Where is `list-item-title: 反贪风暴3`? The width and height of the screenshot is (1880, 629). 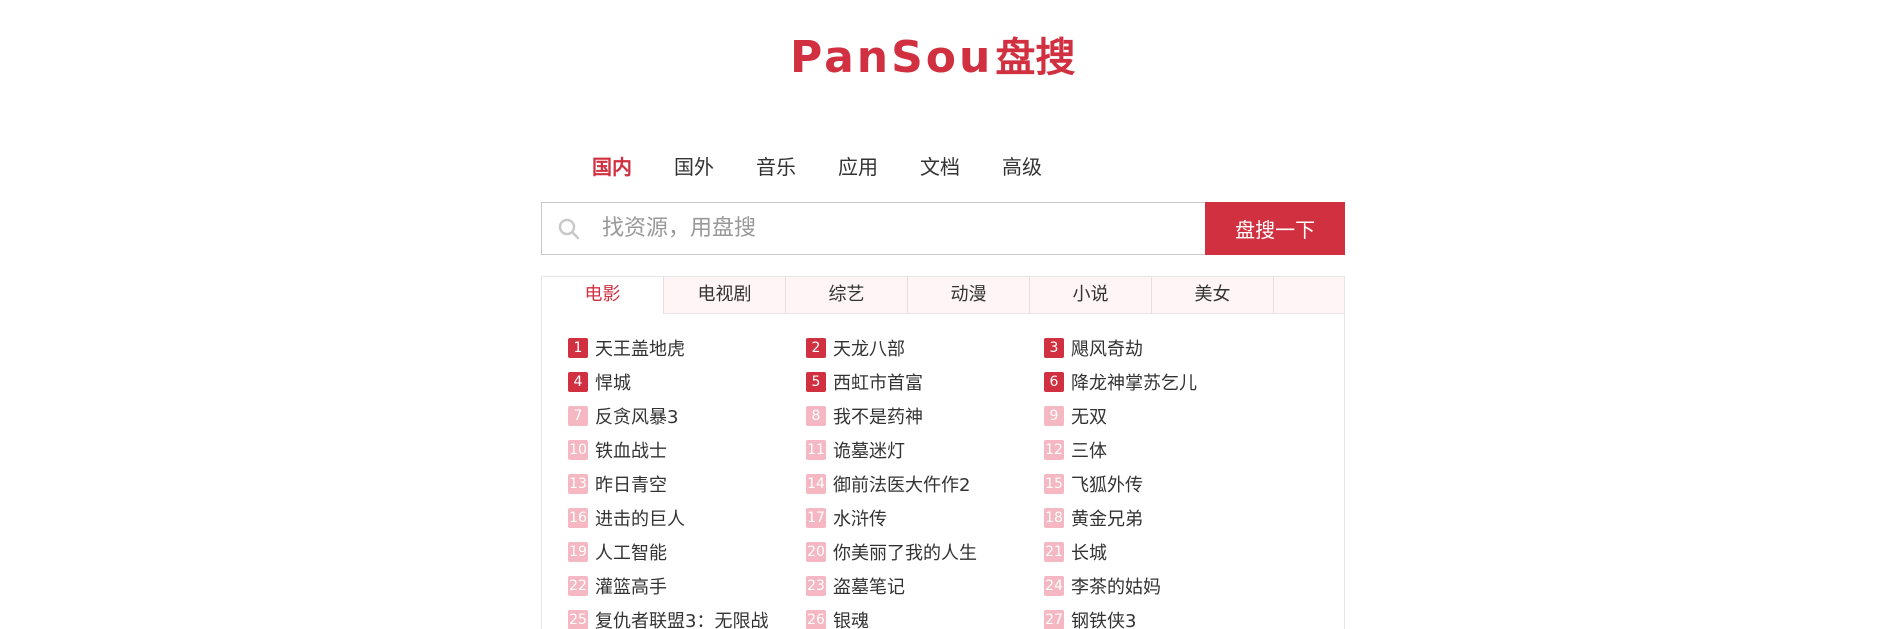
list-item-title: 反贪风暴3 is located at coordinates (636, 416).